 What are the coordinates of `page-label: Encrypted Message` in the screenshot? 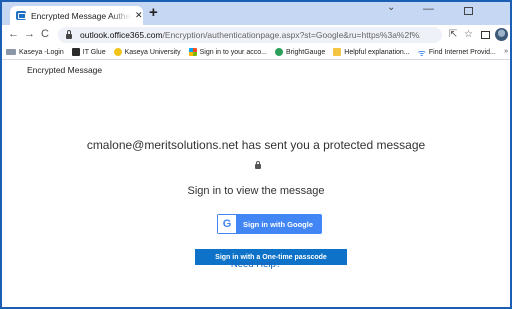 It's located at (65, 70).